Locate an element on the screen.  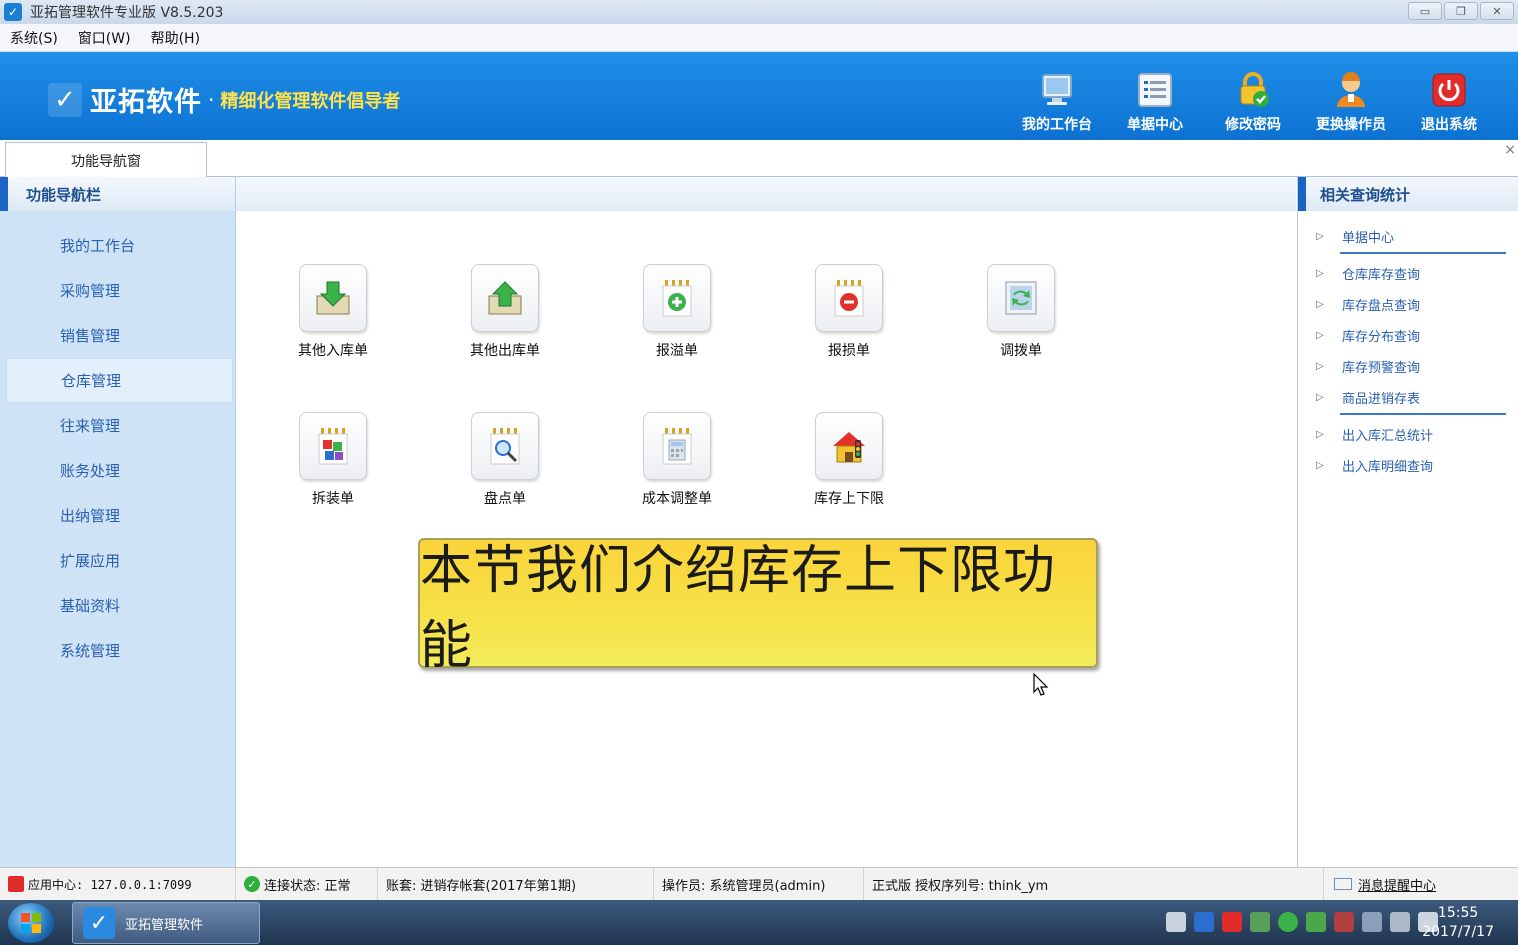
query-item-stock-warning: ▷ 库存预警查询 is located at coordinates (1408, 366).